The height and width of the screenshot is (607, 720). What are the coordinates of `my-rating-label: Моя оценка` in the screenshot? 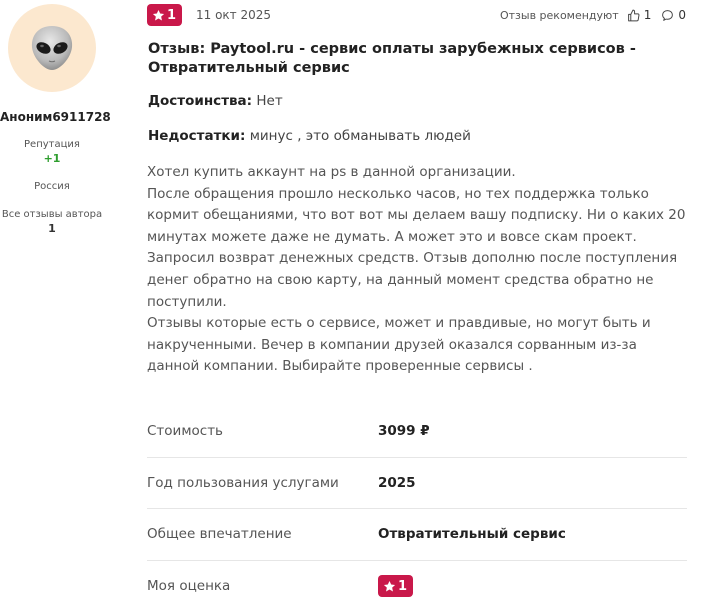 It's located at (189, 586).